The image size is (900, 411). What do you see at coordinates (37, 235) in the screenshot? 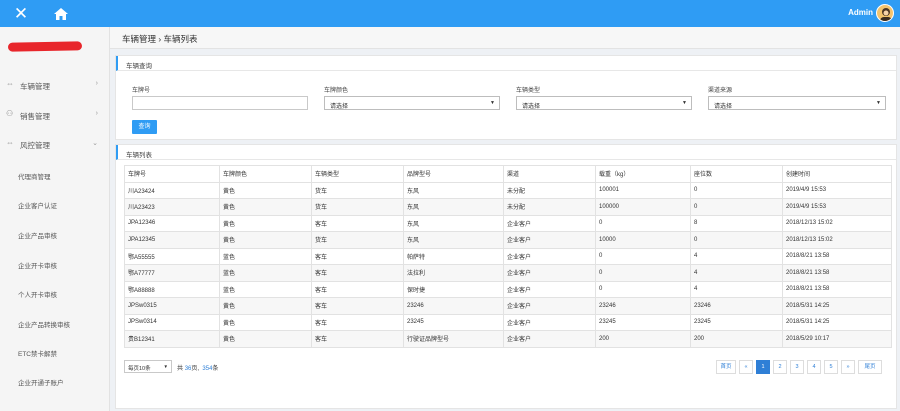
I see `sidebar-subitem: 企业产品审核` at bounding box center [37, 235].